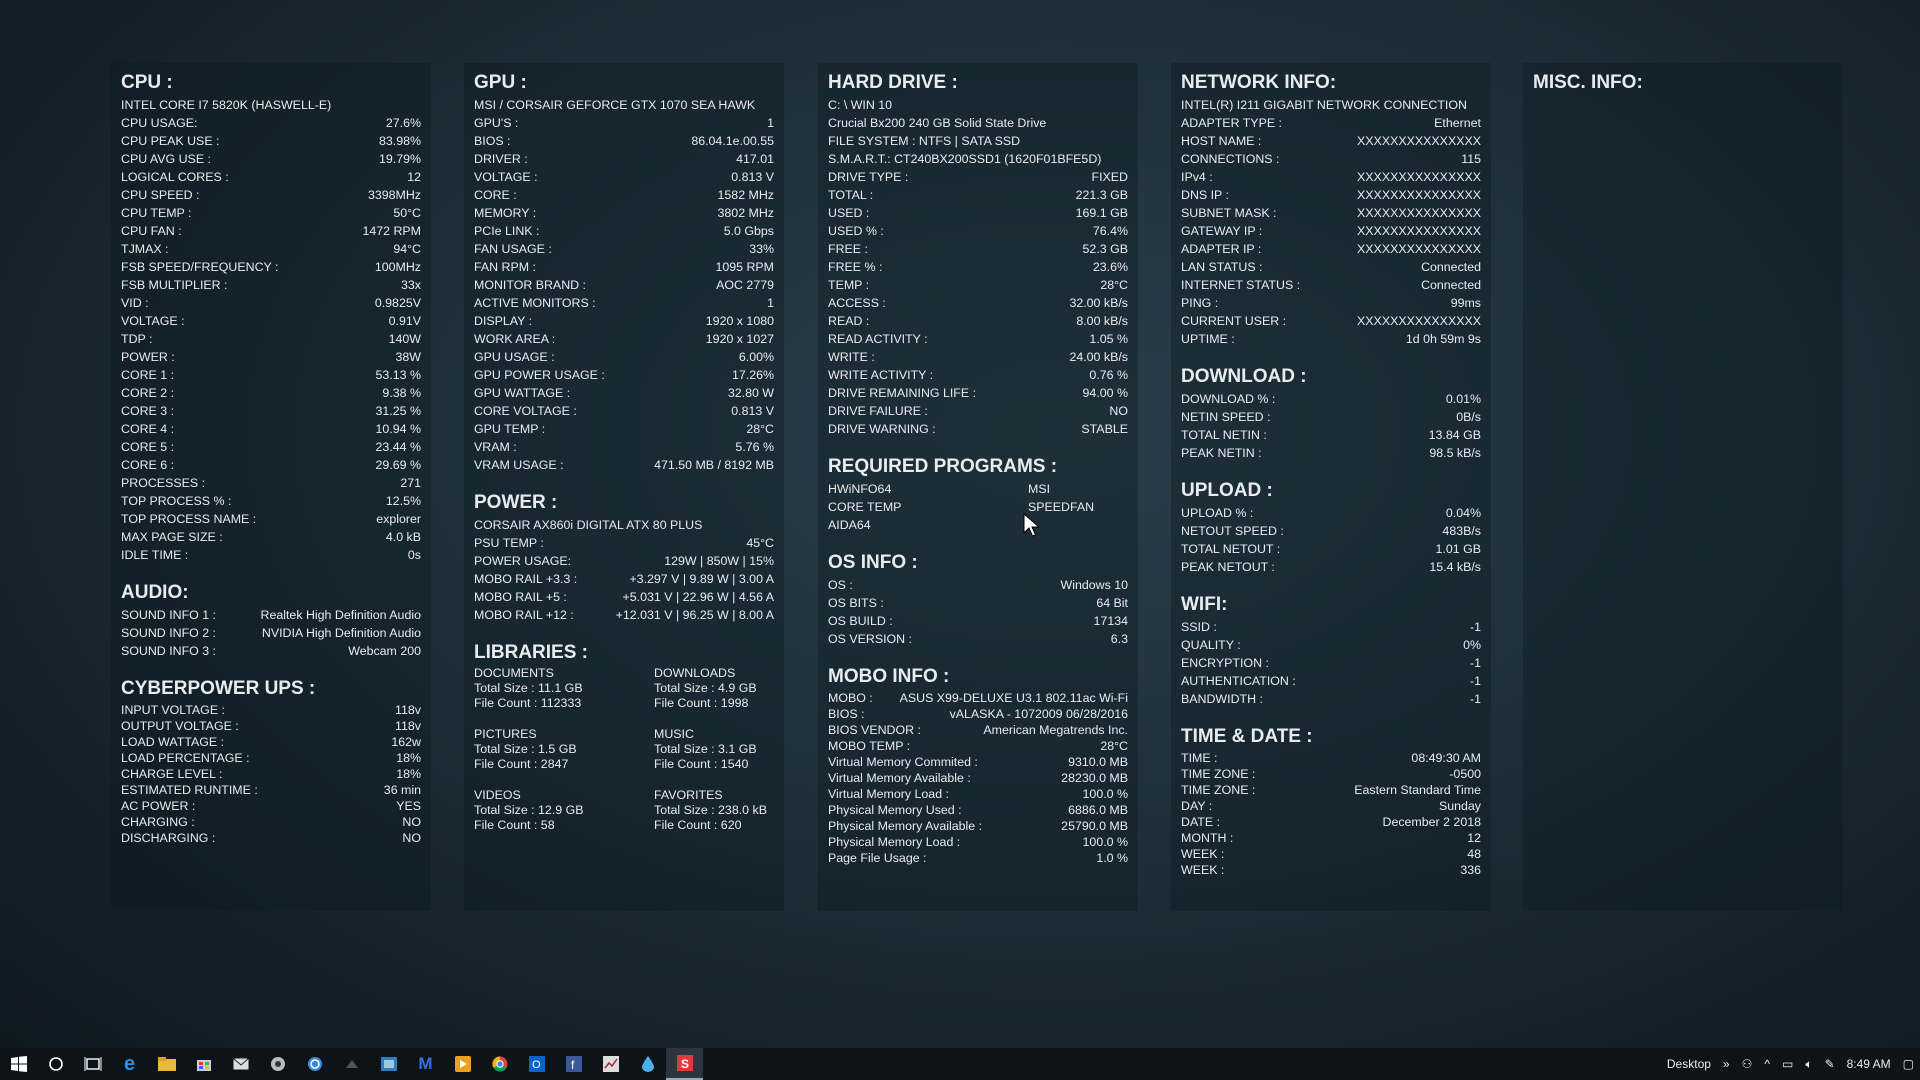 The image size is (1920, 1080). Describe the element at coordinates (1417, 790) in the screenshot. I see `info-value: Eastern Standard Time` at that location.